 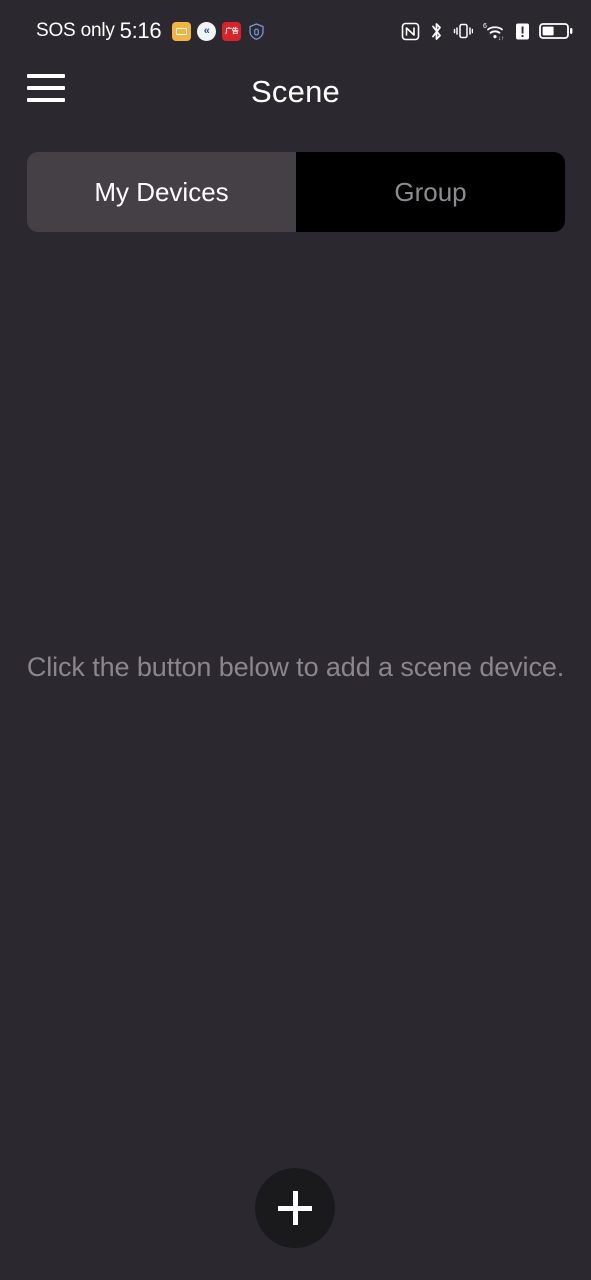 I want to click on svg-text: 6, so click(x=485, y=26).